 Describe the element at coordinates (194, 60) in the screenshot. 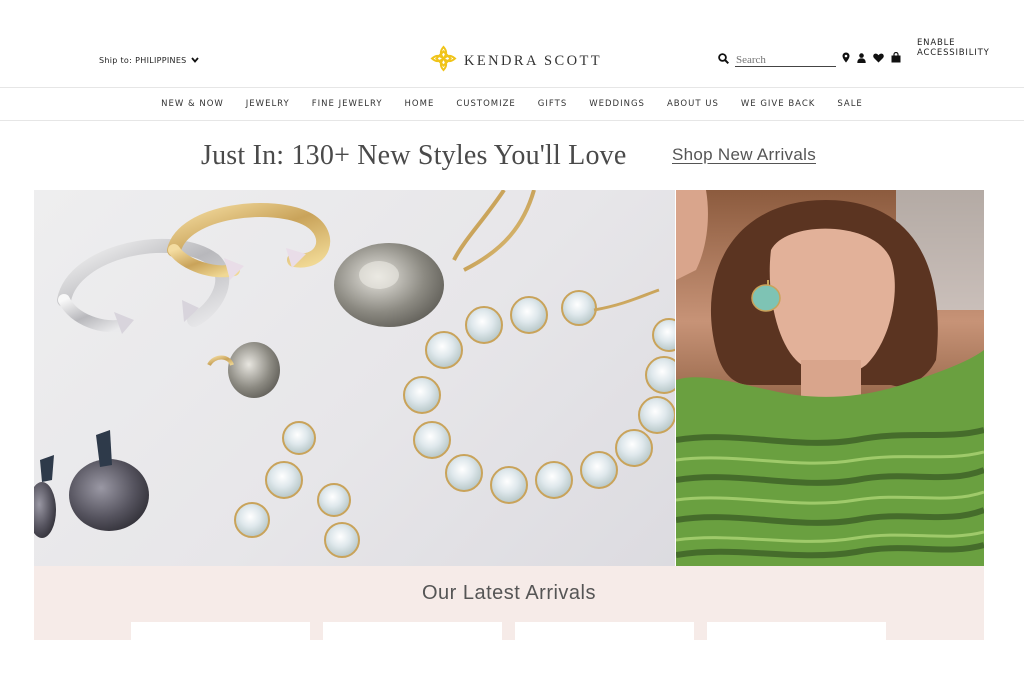

I see `chevron-down-icon` at that location.